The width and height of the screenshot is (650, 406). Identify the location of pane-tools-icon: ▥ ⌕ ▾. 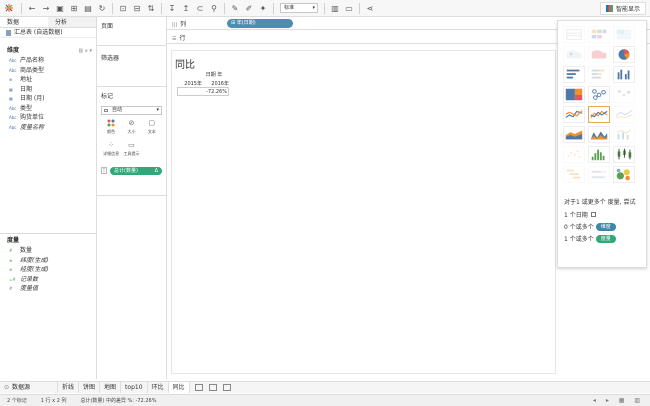
(85, 51).